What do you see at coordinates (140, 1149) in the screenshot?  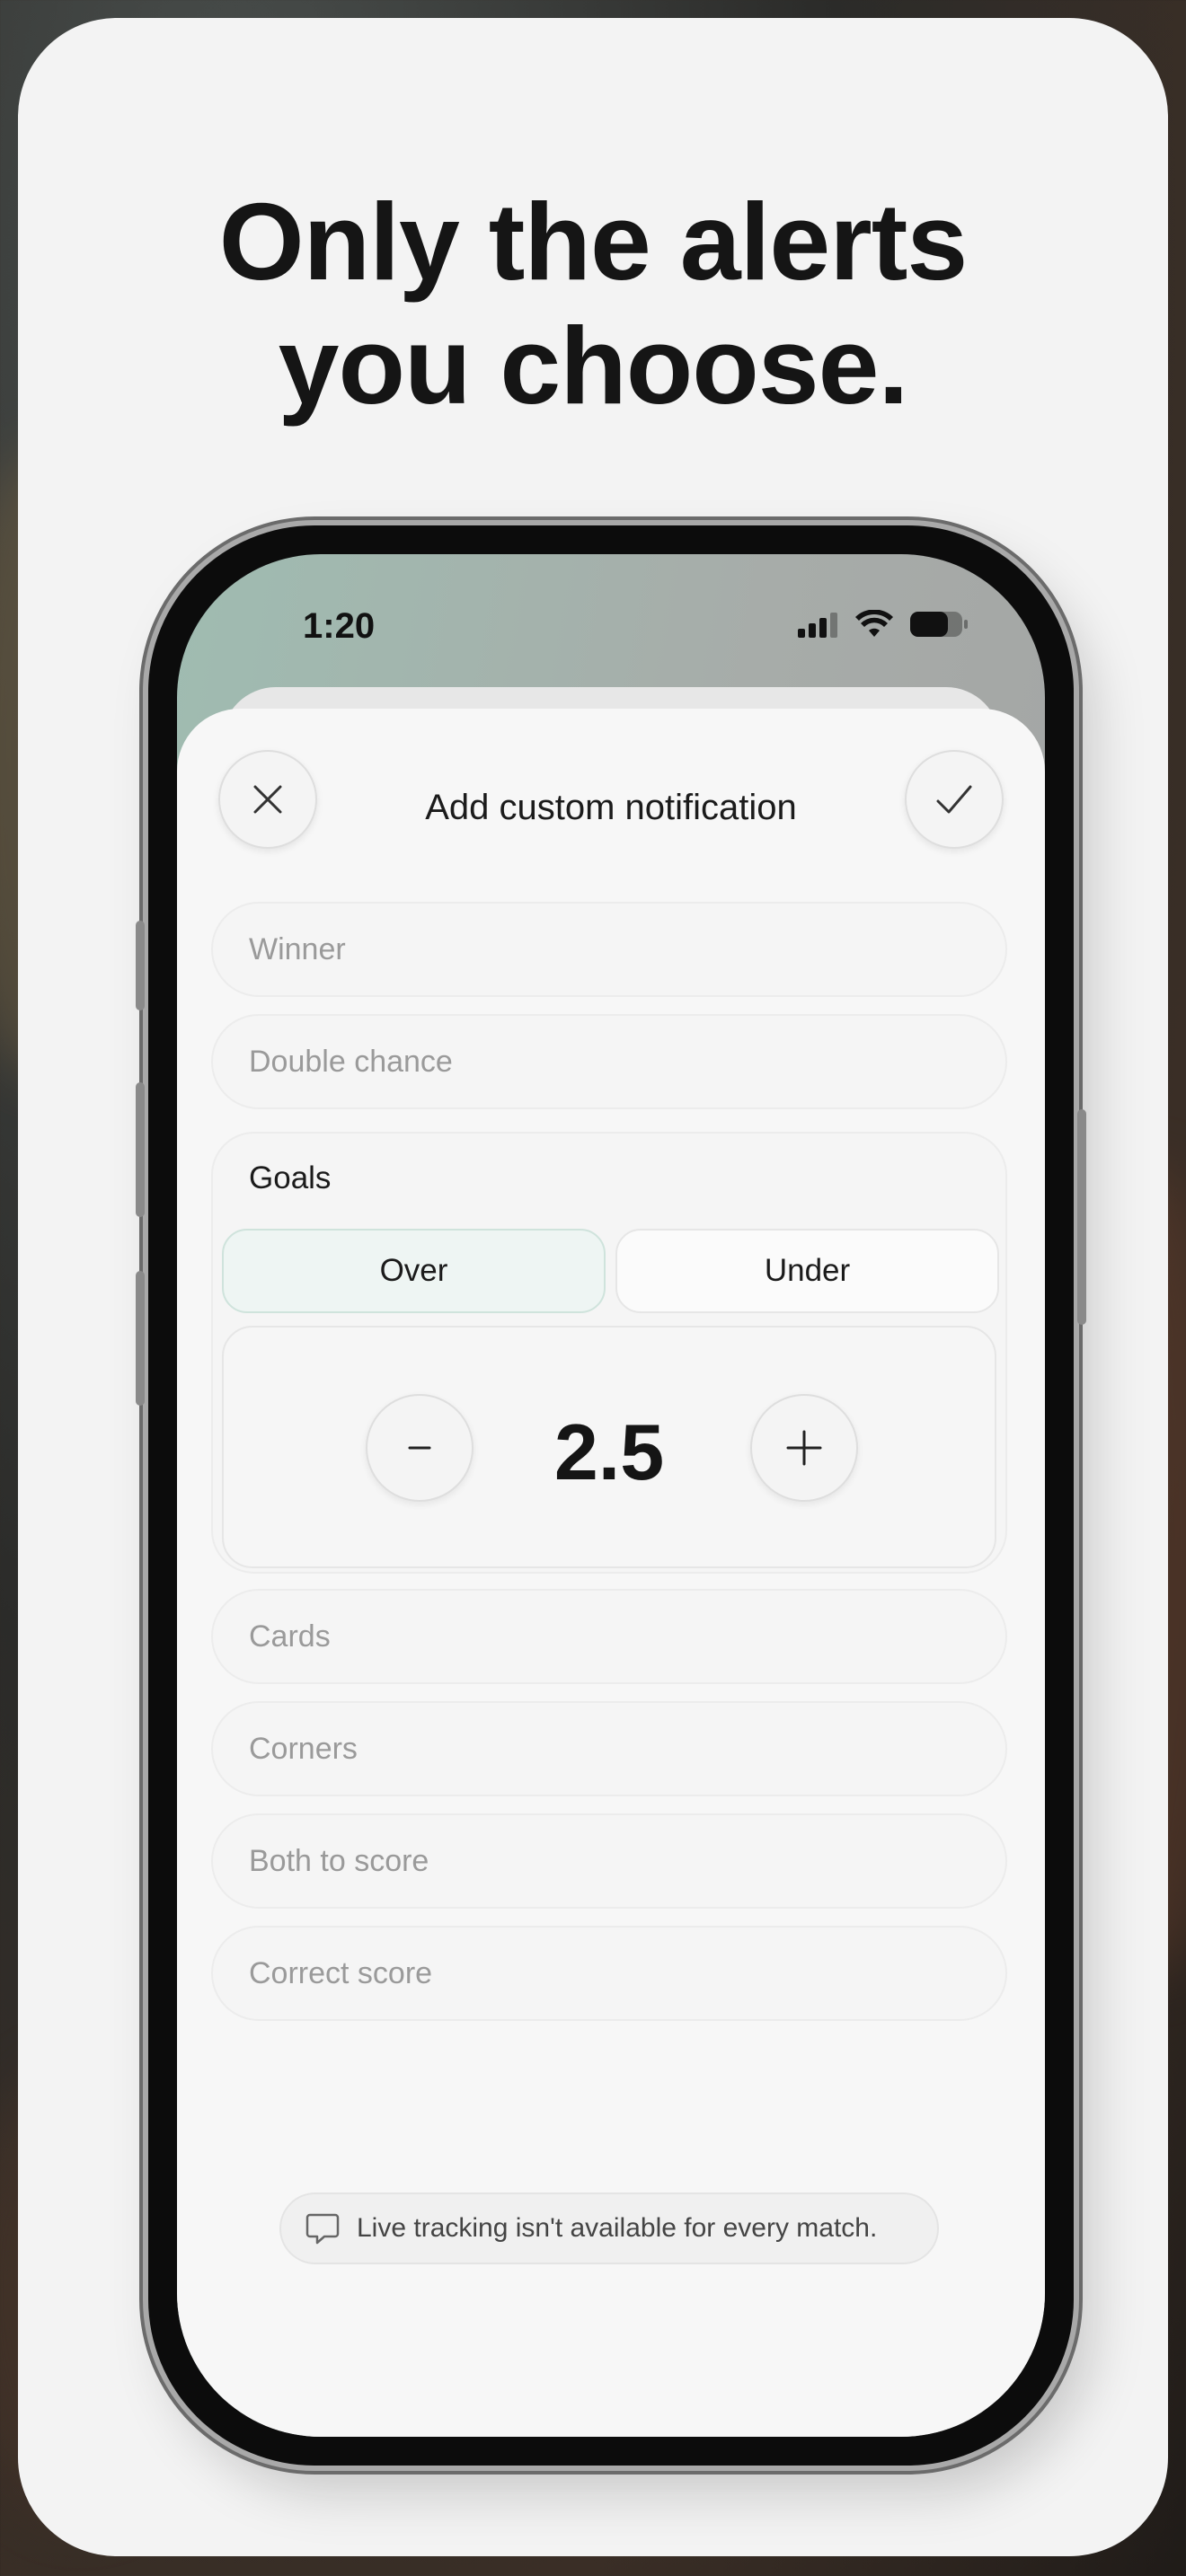 I see `phone-volume-up` at bounding box center [140, 1149].